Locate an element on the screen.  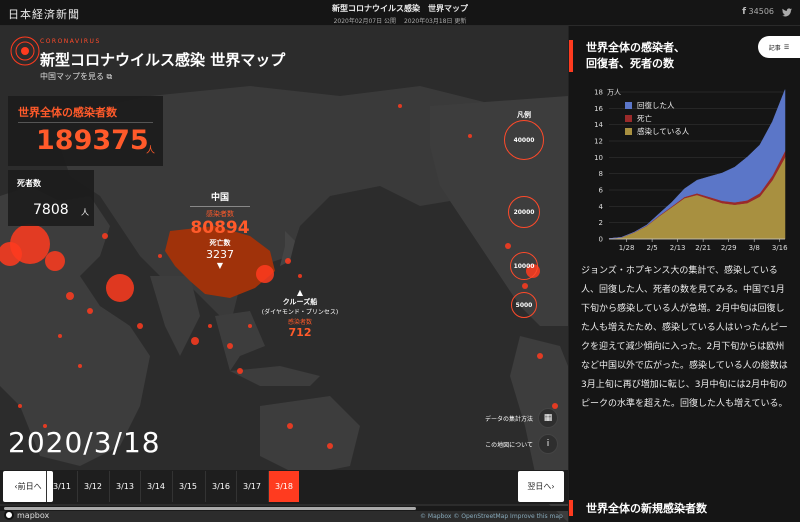
y-tick-label: 6 is located at coordinates (601, 191).